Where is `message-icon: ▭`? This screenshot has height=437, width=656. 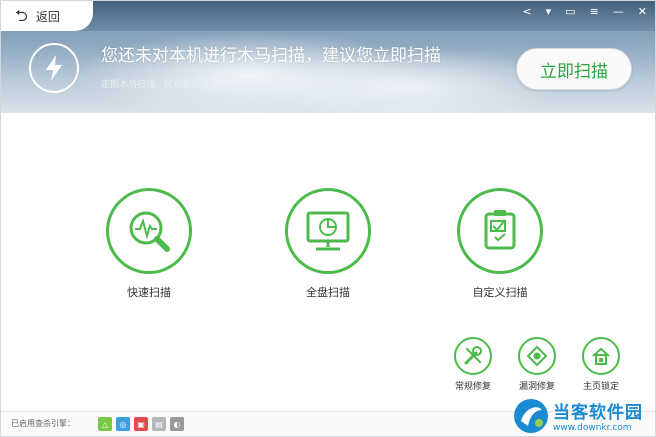
message-icon: ▭ is located at coordinates (570, 12).